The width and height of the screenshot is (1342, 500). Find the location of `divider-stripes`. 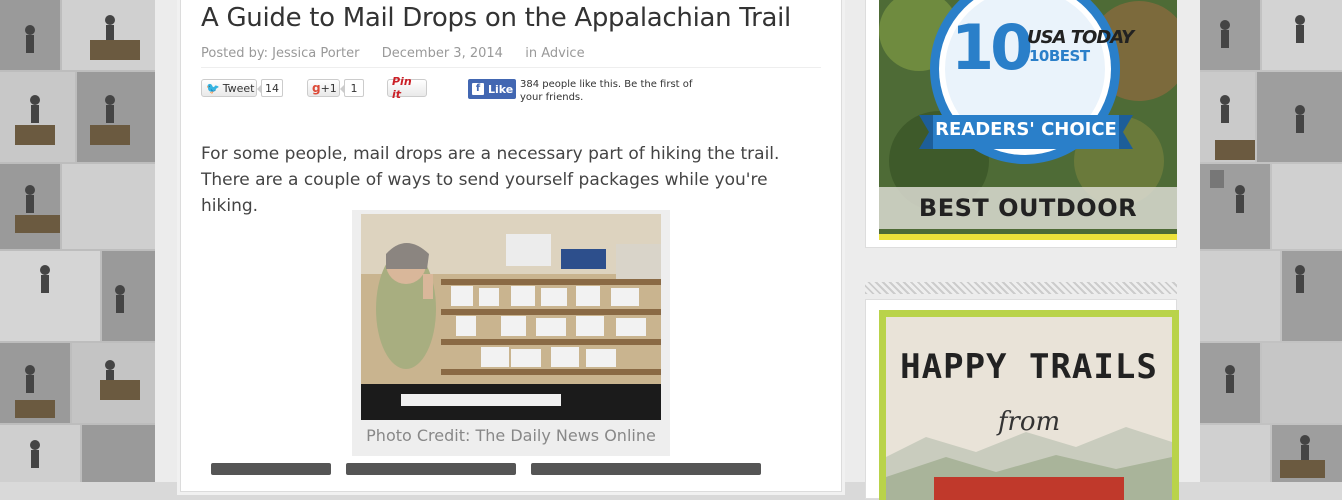

divider-stripes is located at coordinates (1021, 288).